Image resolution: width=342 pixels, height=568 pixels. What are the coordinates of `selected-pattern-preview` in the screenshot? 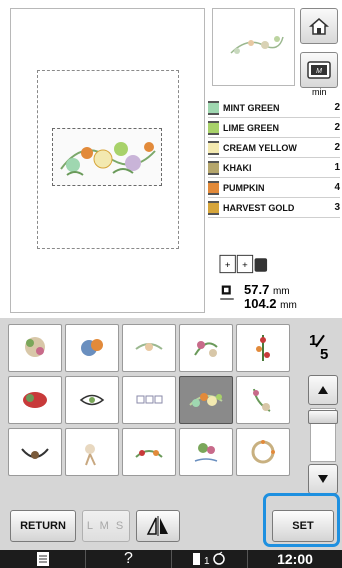 It's located at (107, 157).